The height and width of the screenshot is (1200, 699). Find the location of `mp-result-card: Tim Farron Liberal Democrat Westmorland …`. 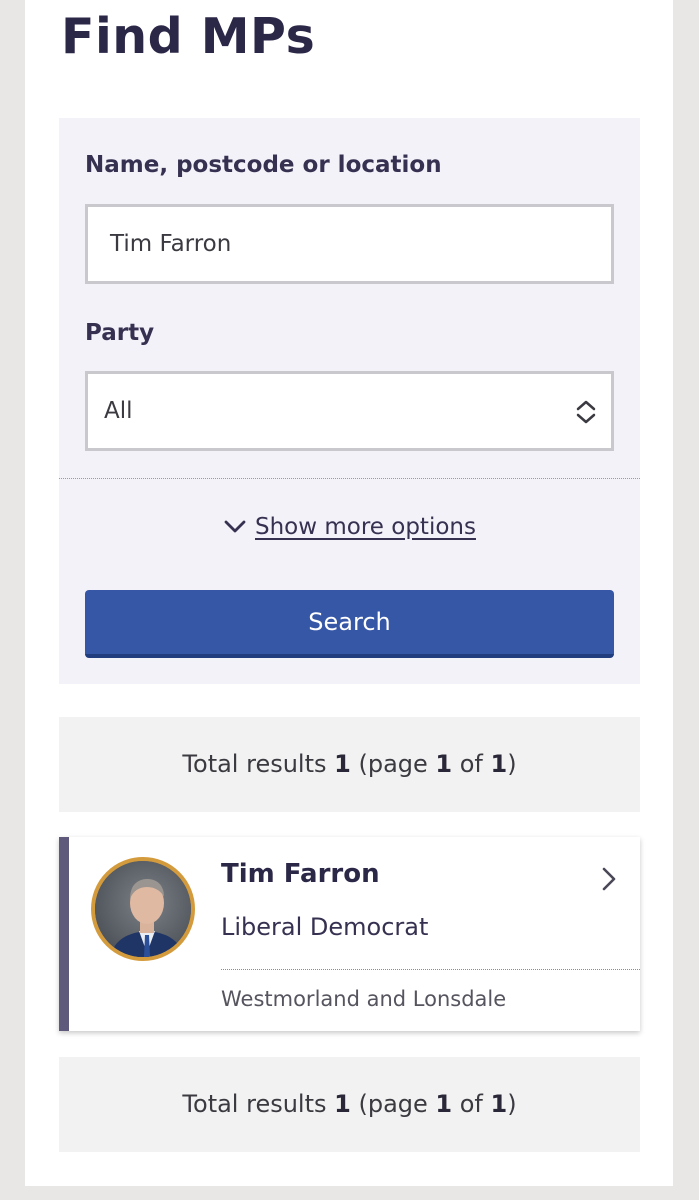

mp-result-card: Tim Farron Liberal Democrat Westmorland … is located at coordinates (349, 934).